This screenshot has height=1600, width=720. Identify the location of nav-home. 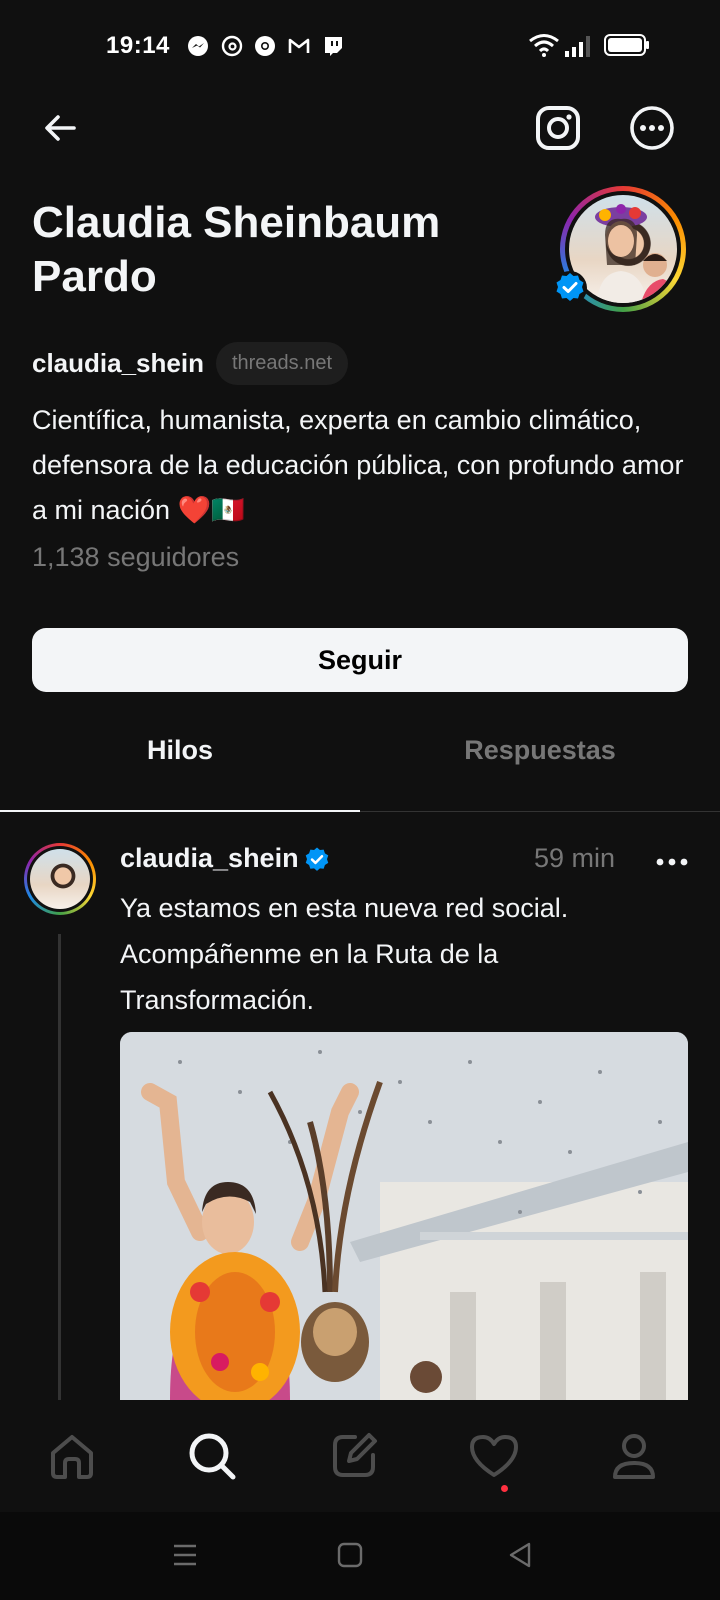
(72, 1456).